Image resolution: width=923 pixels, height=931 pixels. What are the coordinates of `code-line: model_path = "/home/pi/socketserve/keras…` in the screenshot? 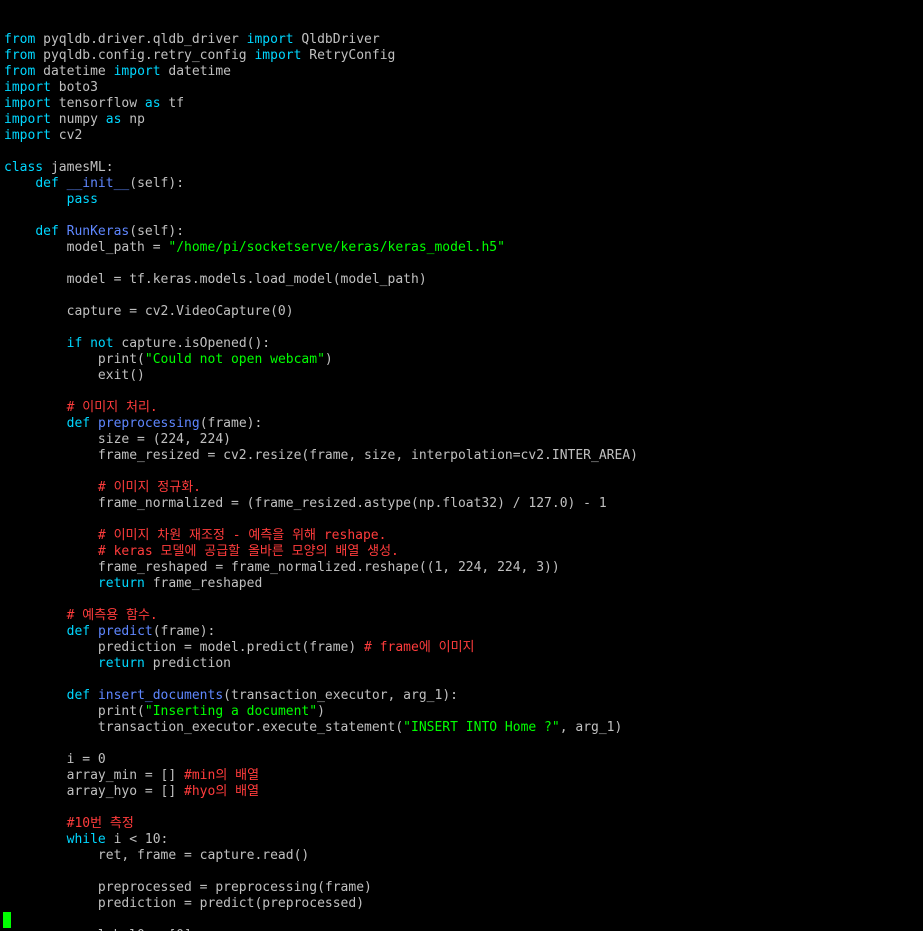 It's located at (461, 248).